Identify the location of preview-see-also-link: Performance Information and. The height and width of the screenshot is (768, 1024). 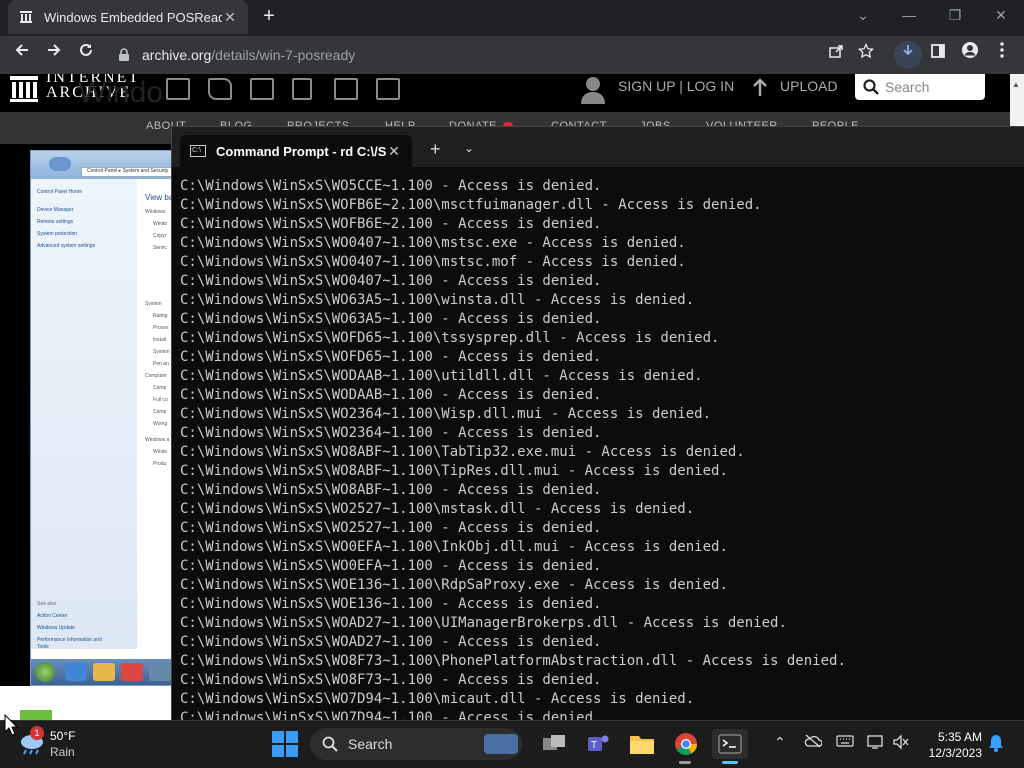
(69, 640).